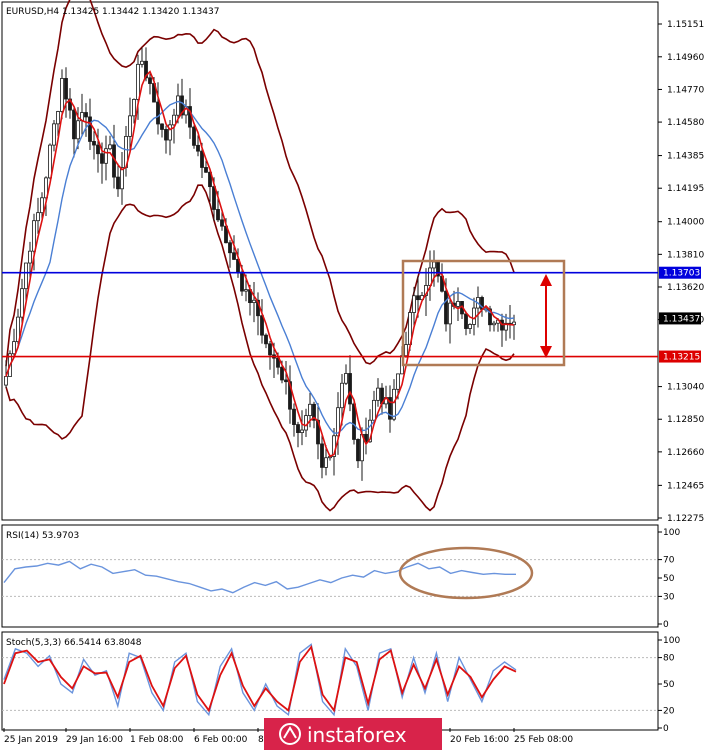 The height and width of the screenshot is (754, 704). I want to click on last-price-label: 1.13437, so click(681, 319).